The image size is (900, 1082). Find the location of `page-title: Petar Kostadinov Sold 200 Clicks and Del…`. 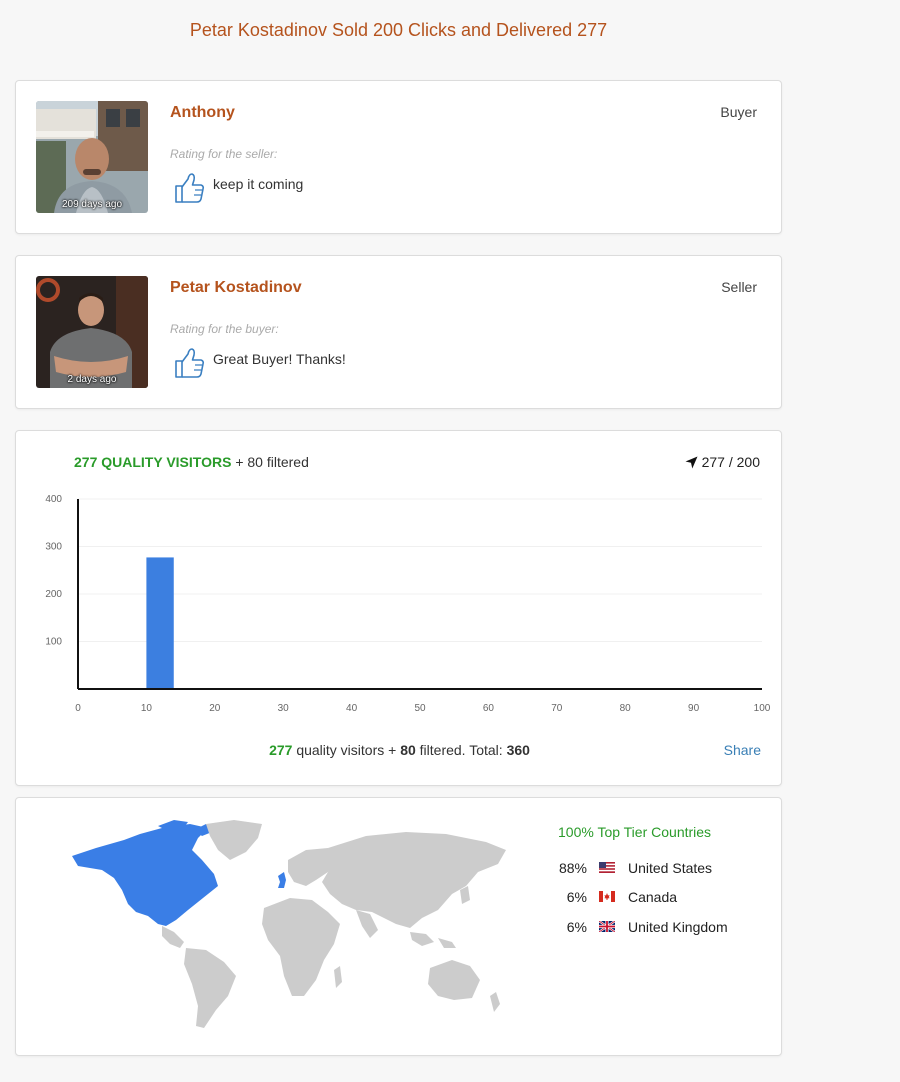

page-title: Petar Kostadinov Sold 200 Clicks and Del… is located at coordinates (398, 30).